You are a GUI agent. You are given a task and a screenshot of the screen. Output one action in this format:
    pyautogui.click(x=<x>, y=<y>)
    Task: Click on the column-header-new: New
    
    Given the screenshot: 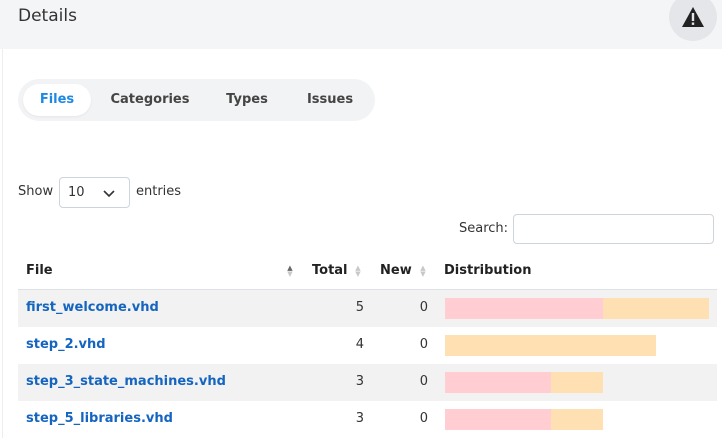 What is the action you would take?
    pyautogui.click(x=396, y=270)
    